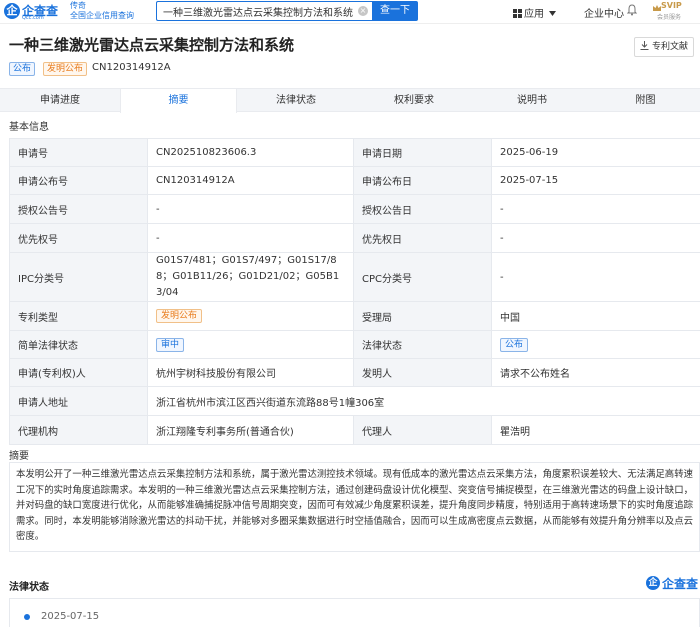  I want to click on table-row: 简单法律状态 审中 法律状态 公布, so click(354, 344).